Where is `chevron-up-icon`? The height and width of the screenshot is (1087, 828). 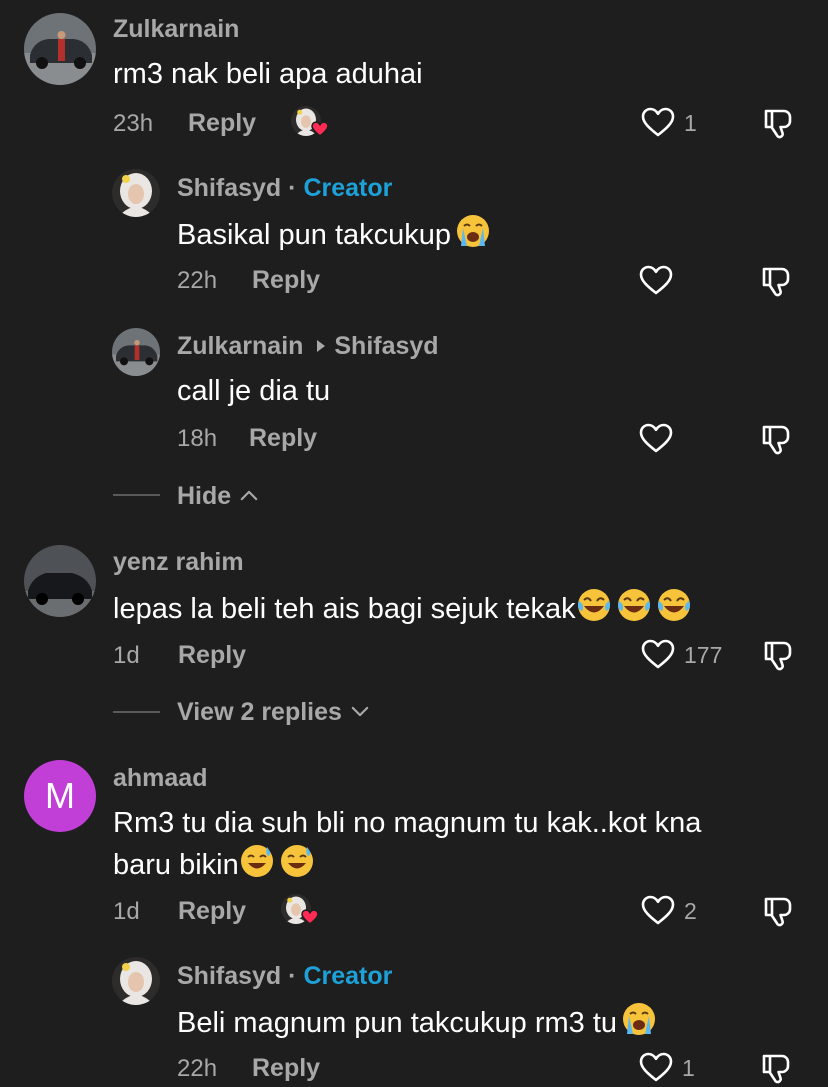
chevron-up-icon is located at coordinates (249, 495).